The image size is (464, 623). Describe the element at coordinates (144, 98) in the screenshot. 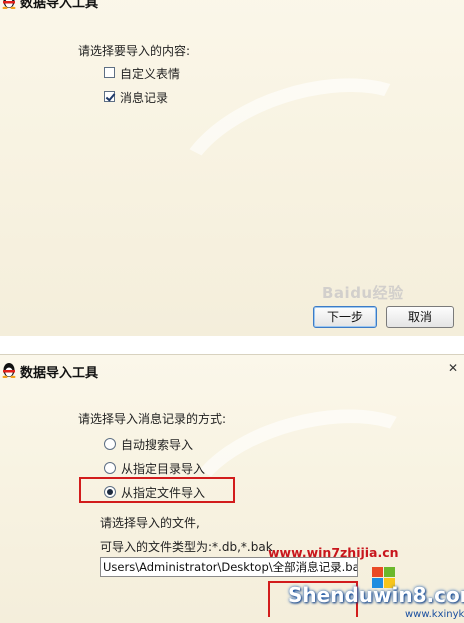

I see `message-records-label: 消息记录` at that location.